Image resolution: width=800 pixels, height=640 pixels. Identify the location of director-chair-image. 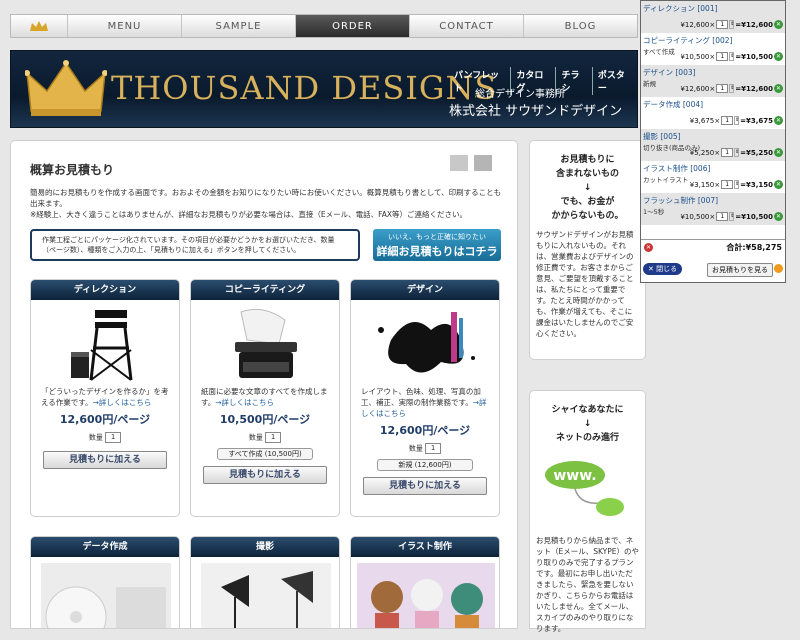
(105, 343).